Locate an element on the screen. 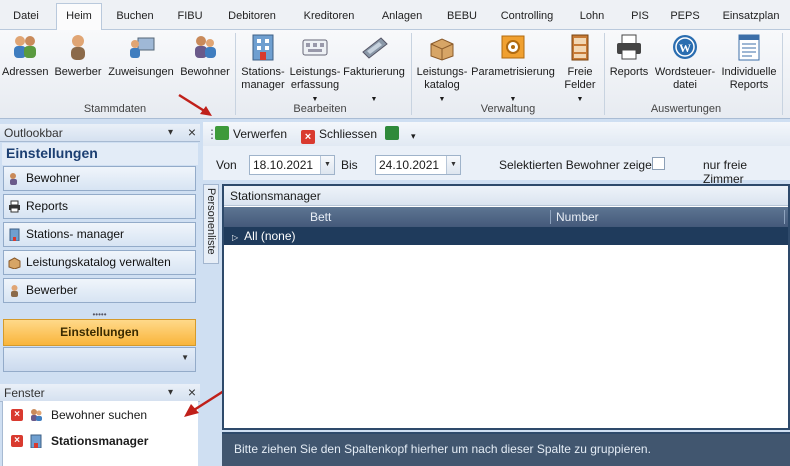  wordsteuerdatei-button: W Wordsteuer- datei is located at coordinates (685, 62).